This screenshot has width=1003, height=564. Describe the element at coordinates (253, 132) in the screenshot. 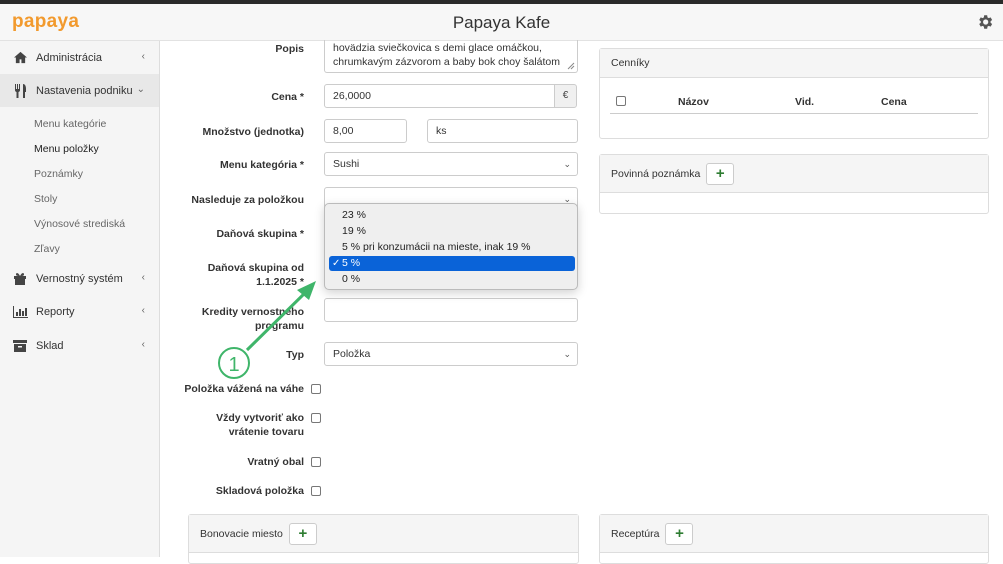

I see `mnozstvo-label: Množstvo (jednotka)` at that location.